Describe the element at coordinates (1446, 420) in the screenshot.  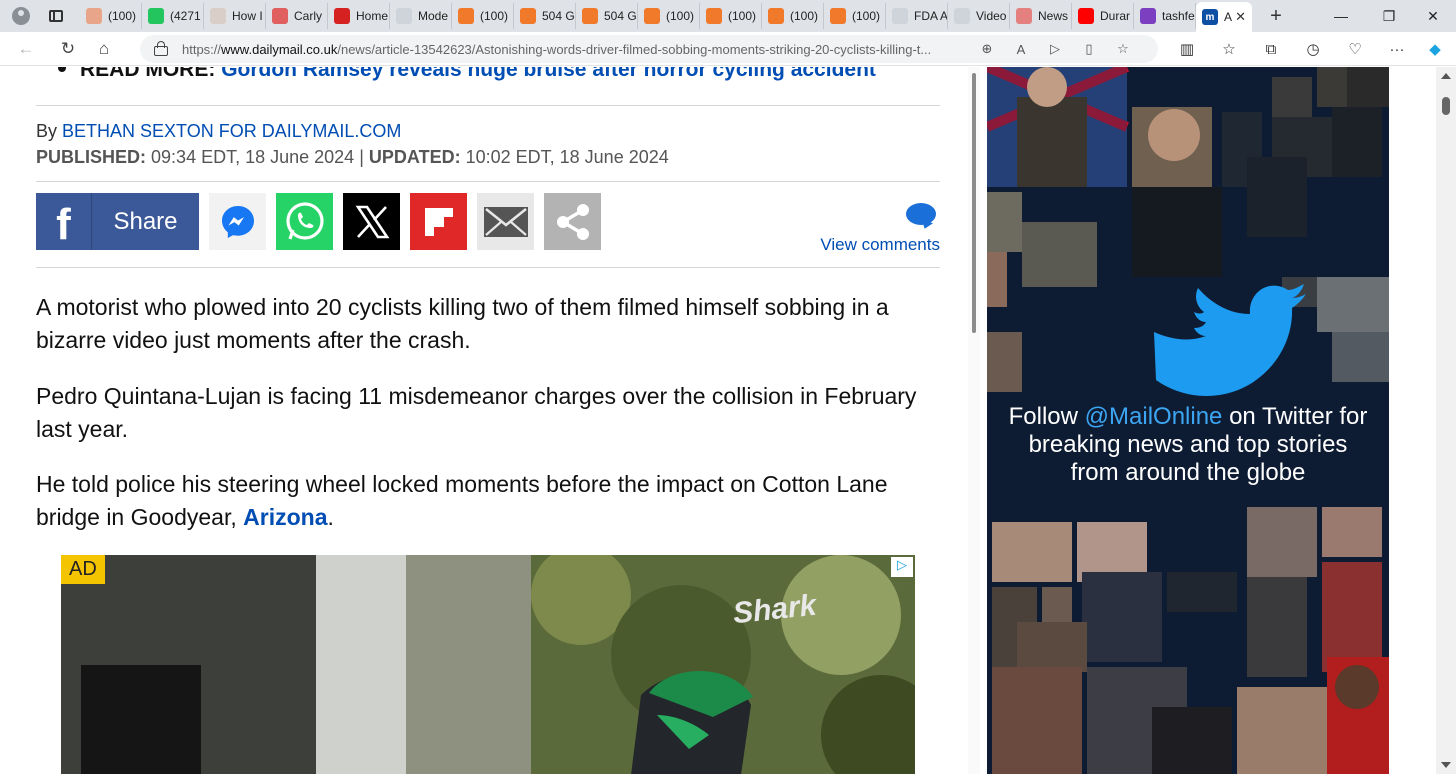
I see `page-scrollbar` at that location.